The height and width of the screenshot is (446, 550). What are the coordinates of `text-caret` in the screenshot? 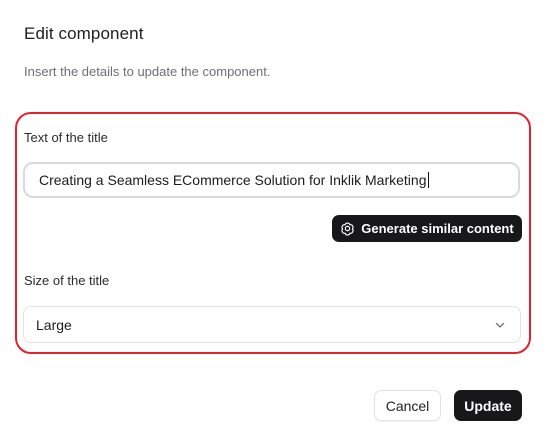 It's located at (428, 180).